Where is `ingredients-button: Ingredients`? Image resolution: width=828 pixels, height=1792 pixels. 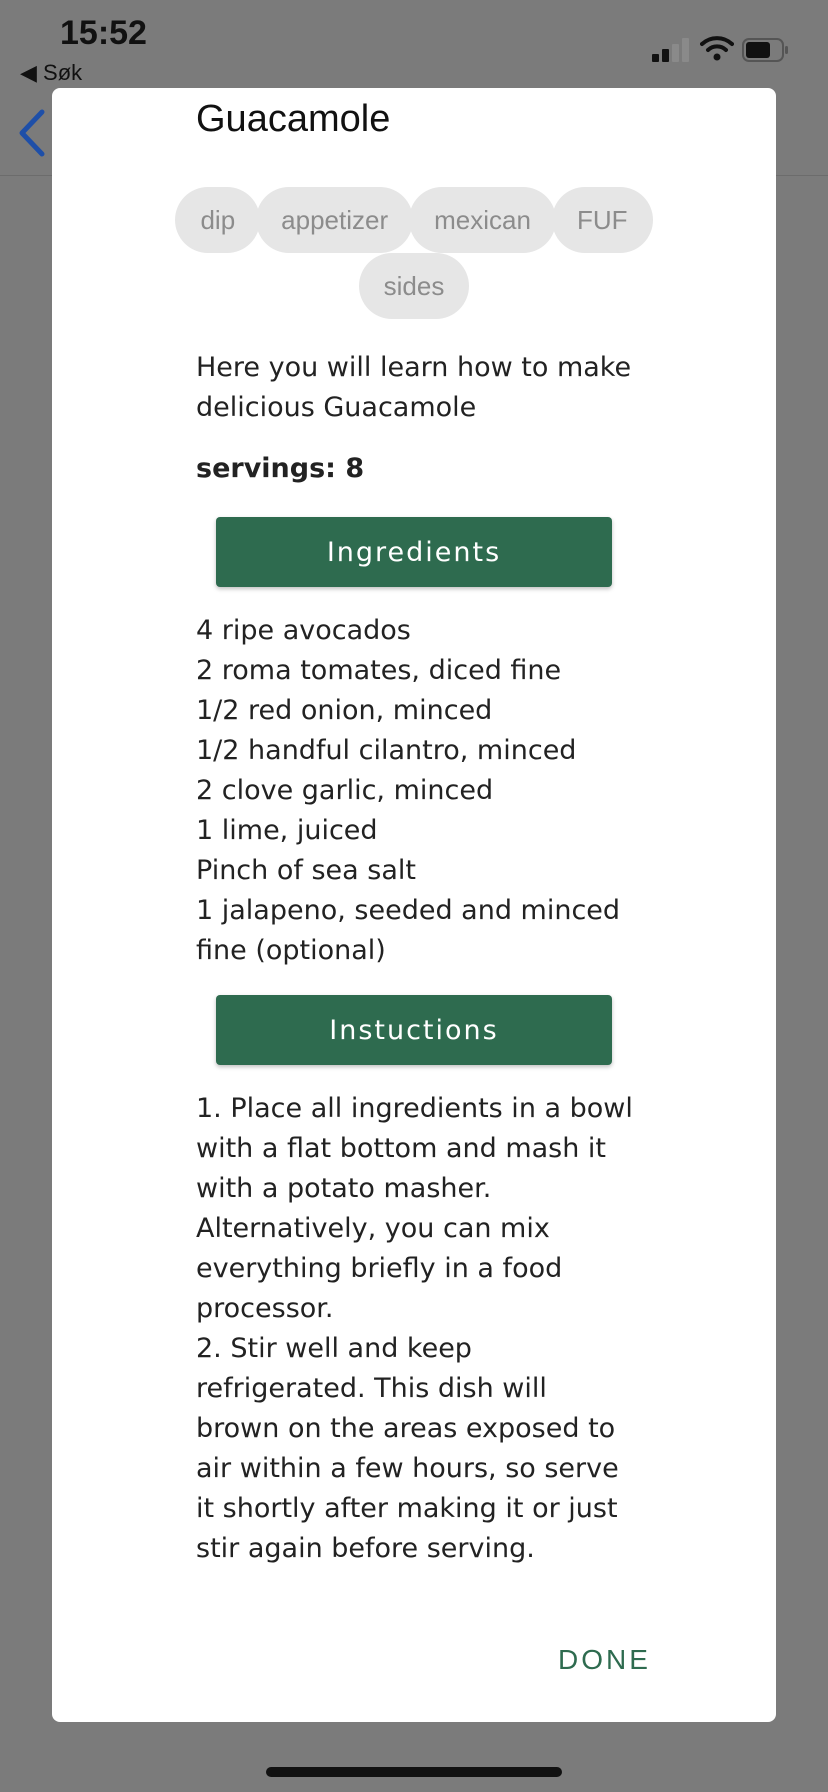 ingredients-button: Ingredients is located at coordinates (414, 552).